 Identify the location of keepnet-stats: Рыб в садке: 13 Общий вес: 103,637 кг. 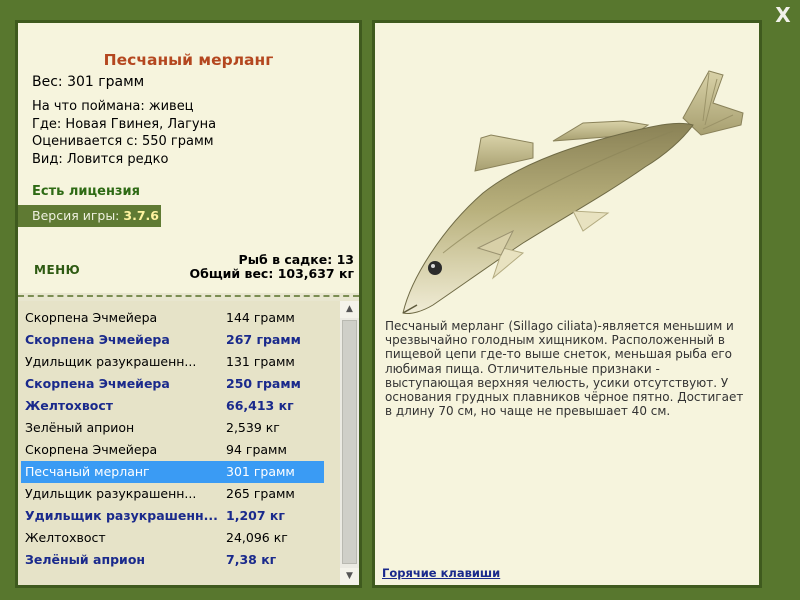
(272, 267).